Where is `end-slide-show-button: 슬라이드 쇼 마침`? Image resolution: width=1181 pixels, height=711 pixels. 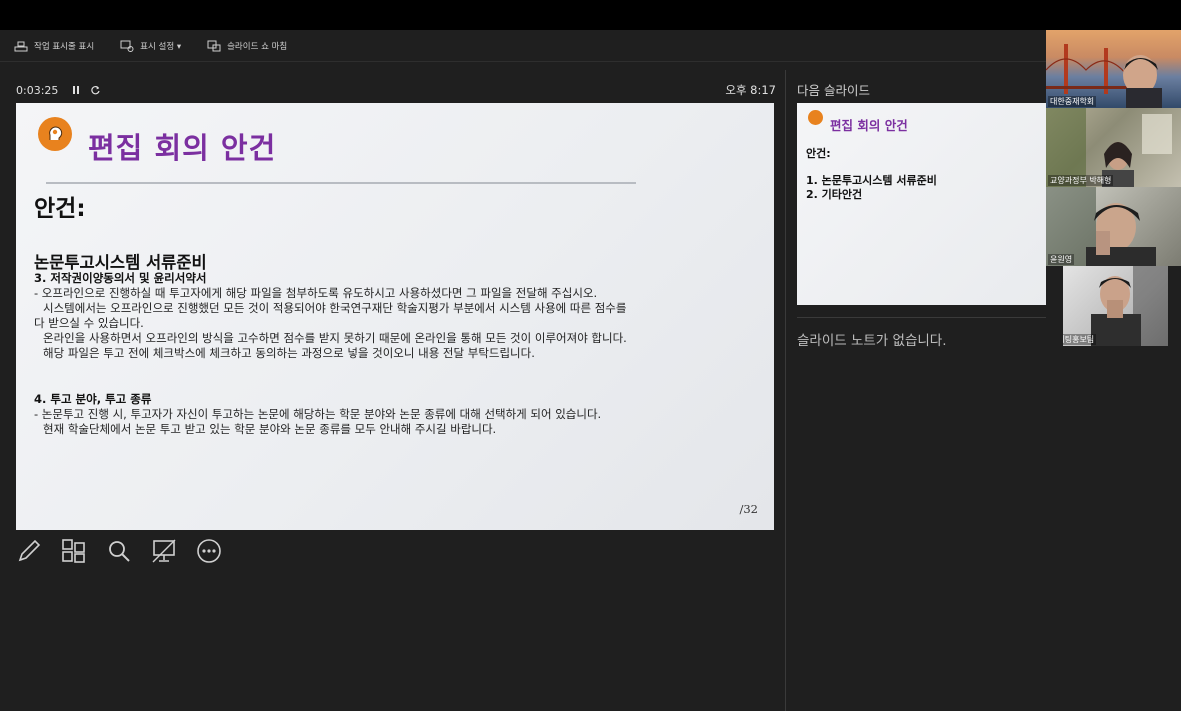 end-slide-show-button: 슬라이드 쇼 마침 is located at coordinates (247, 46).